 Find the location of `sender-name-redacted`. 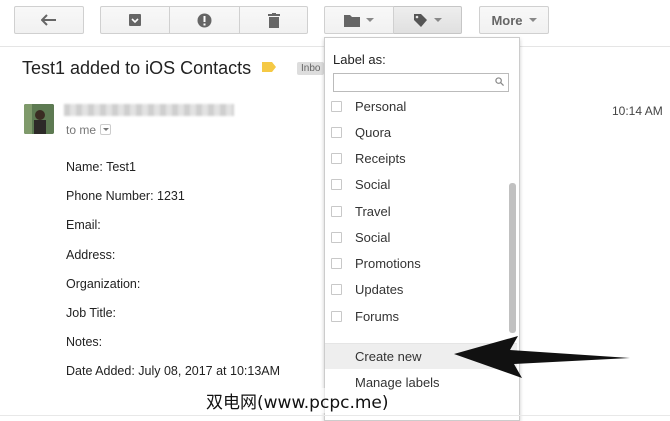

sender-name-redacted is located at coordinates (149, 110).